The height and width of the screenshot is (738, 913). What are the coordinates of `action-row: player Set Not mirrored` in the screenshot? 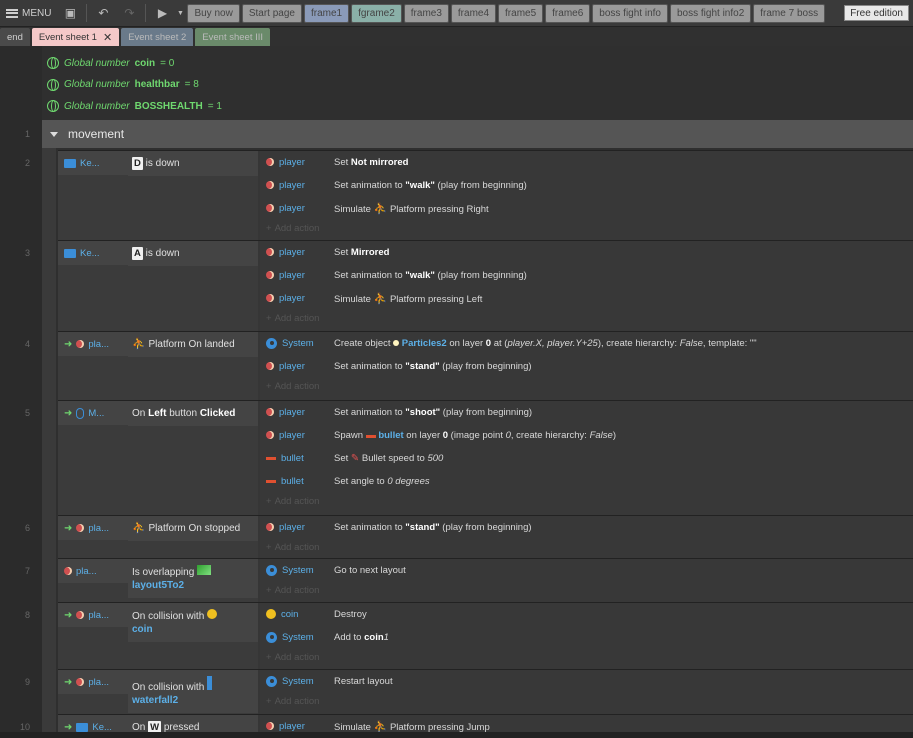 It's located at (586, 162).